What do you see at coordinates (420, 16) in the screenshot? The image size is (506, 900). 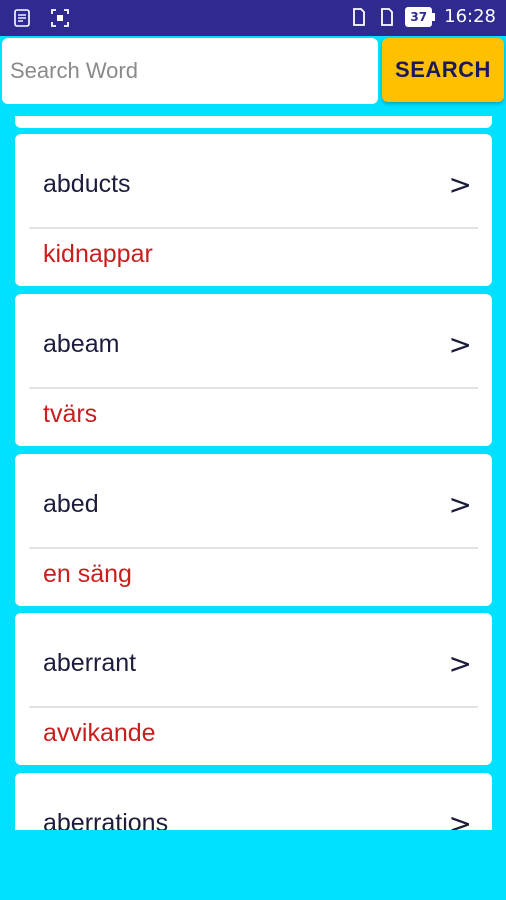 I see `battery-icon: 37` at bounding box center [420, 16].